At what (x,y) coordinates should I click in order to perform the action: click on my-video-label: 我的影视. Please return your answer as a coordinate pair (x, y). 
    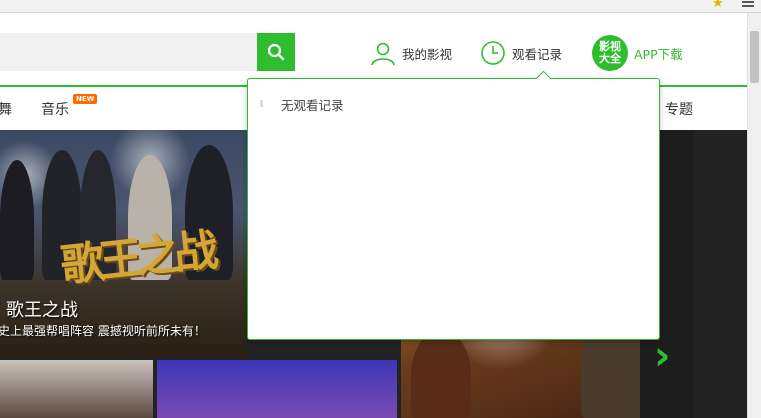
    Looking at the image, I should click on (427, 54).